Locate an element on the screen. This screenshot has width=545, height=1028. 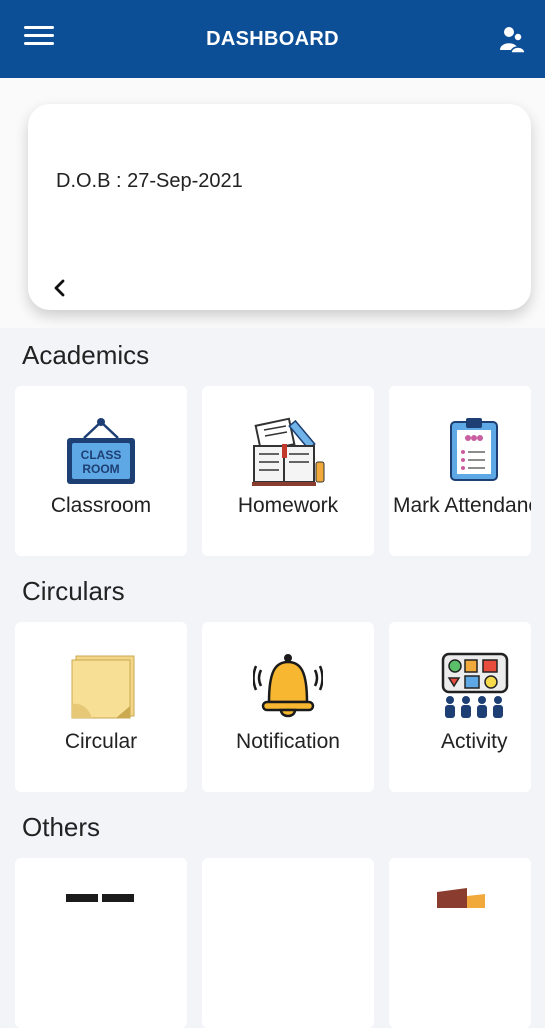
profile-switch-icon is located at coordinates (512, 39).